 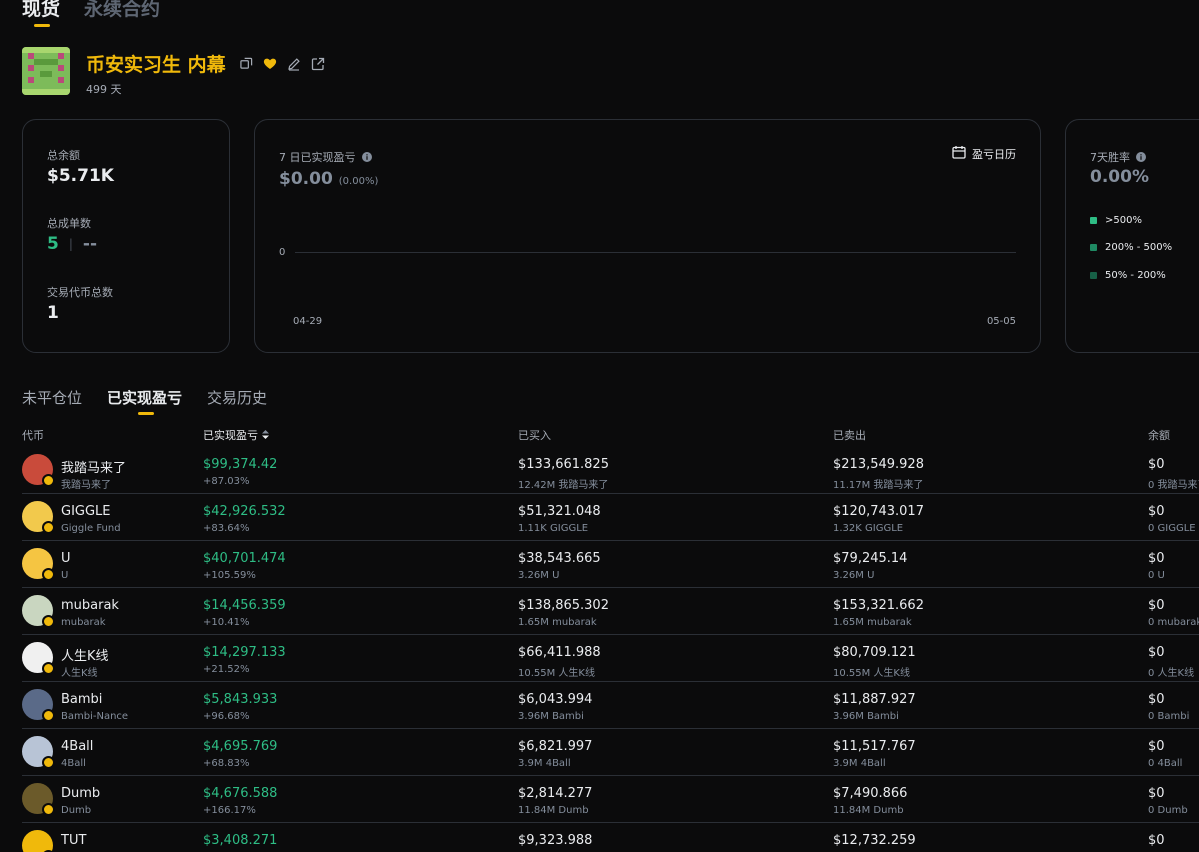 What do you see at coordinates (556, 673) in the screenshot?
I see `bought-amount: 10.55M 人生K线` at bounding box center [556, 673].